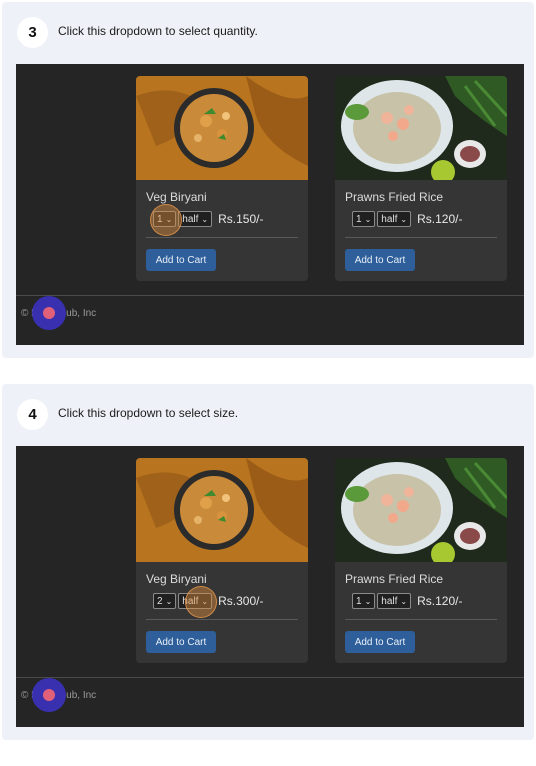 Image resolution: width=536 pixels, height=766 pixels. What do you see at coordinates (160, 601) in the screenshot?
I see `quantity-value: 2` at bounding box center [160, 601].